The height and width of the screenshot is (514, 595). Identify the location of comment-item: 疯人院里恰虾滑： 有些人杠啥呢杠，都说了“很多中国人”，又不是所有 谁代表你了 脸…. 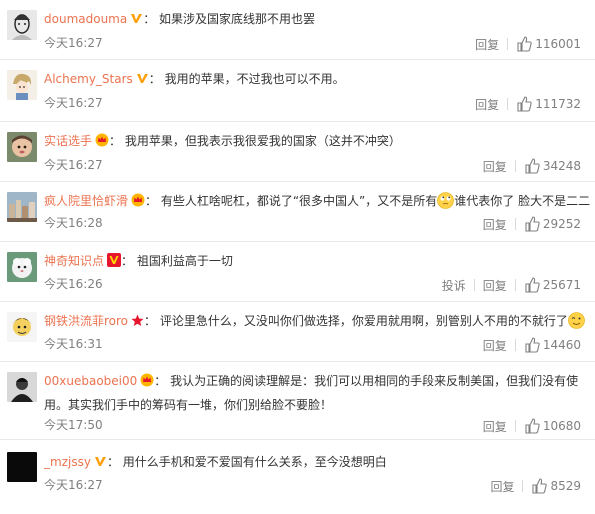
(297, 212).